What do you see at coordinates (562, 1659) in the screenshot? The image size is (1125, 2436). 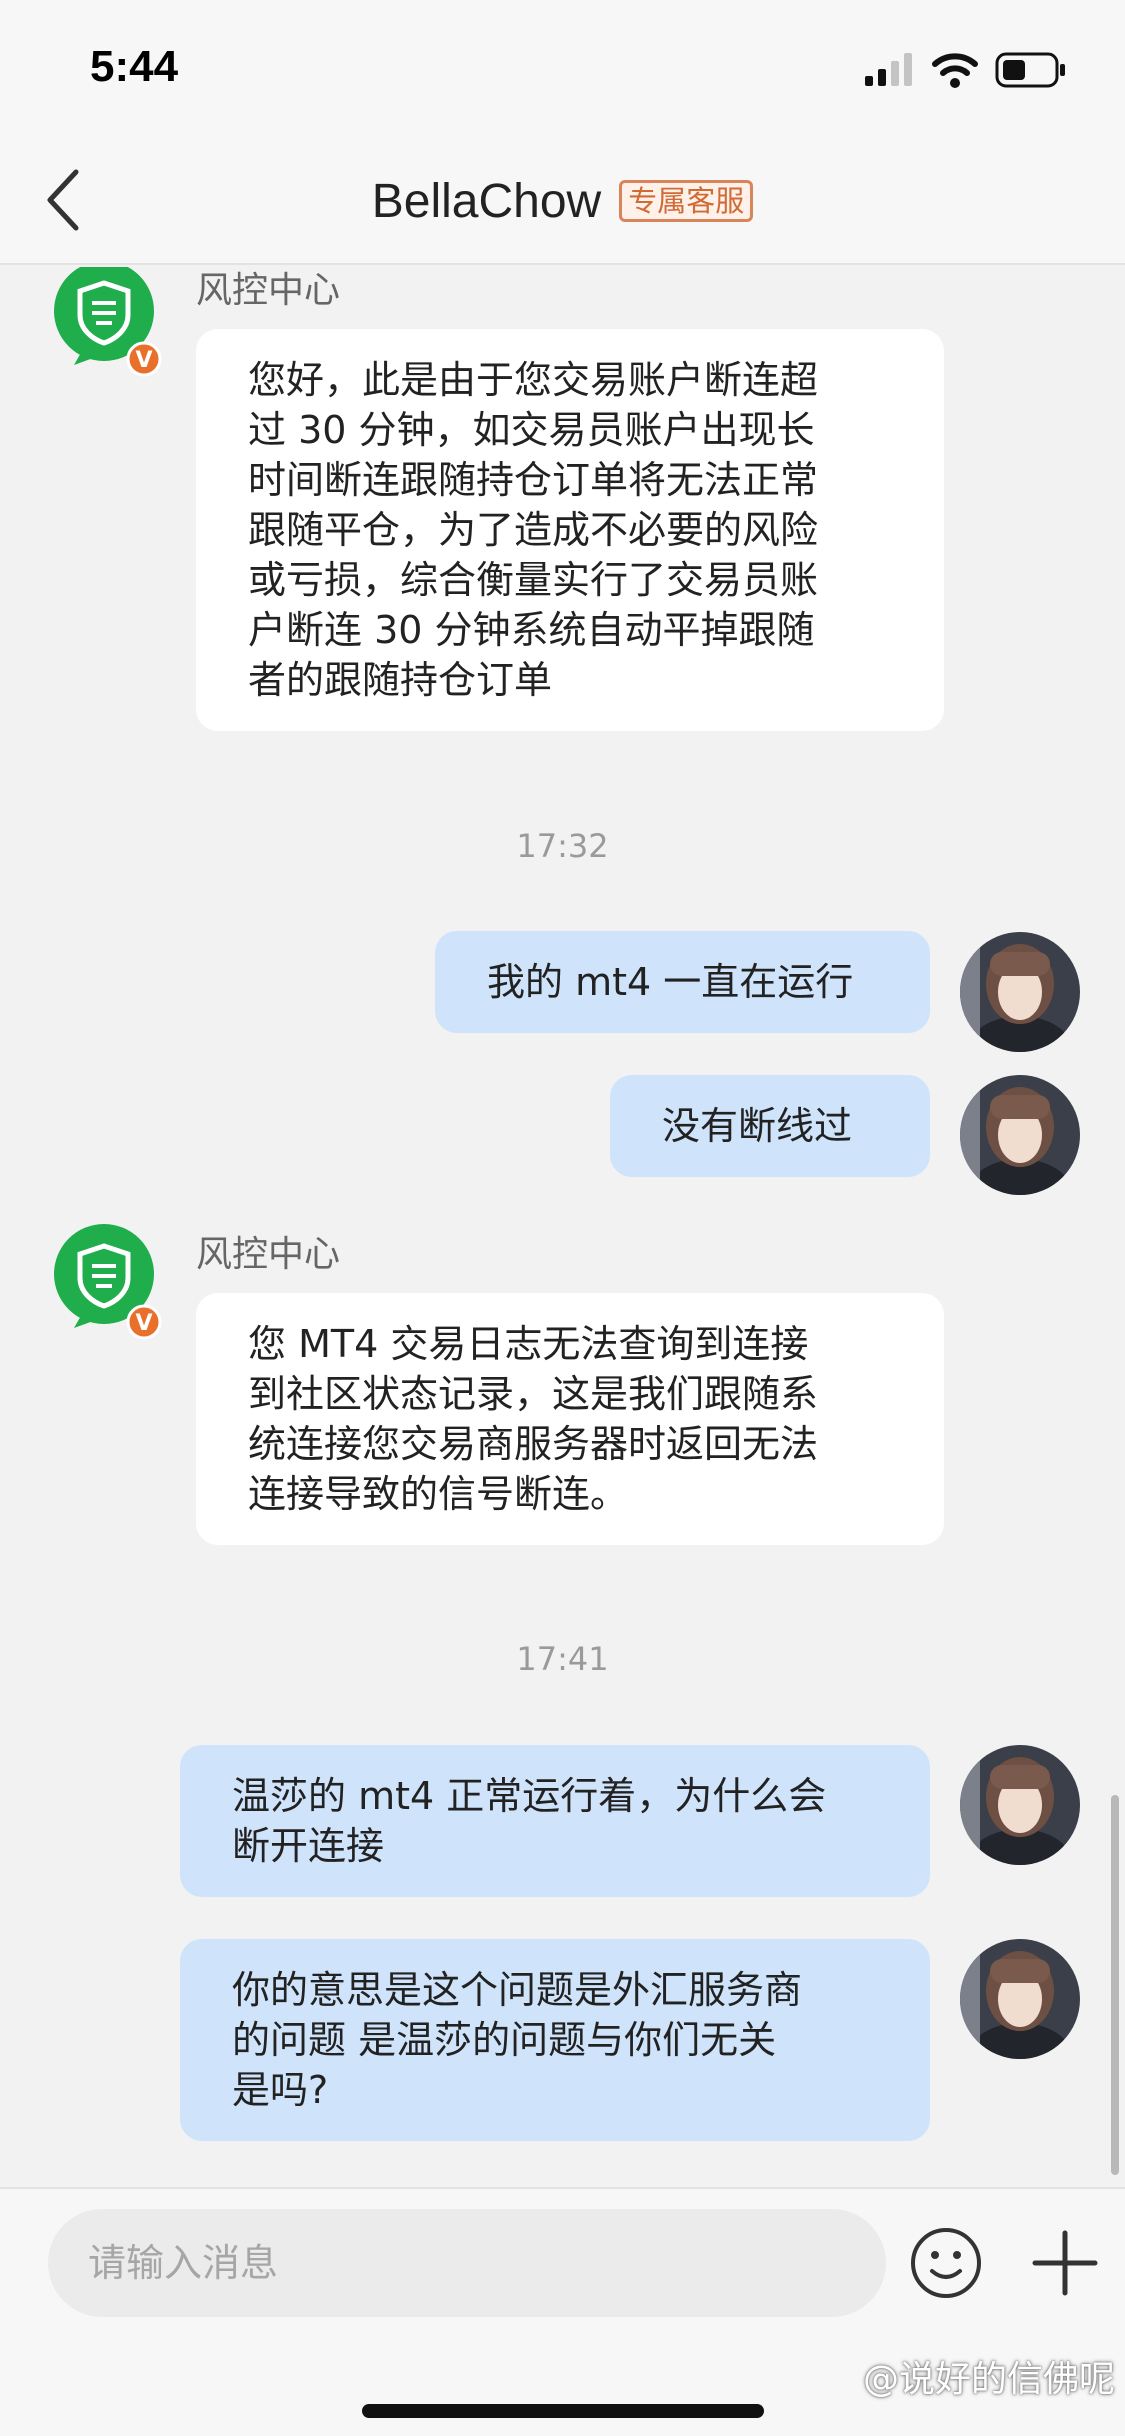 I see `message-timestamp: 17:41` at bounding box center [562, 1659].